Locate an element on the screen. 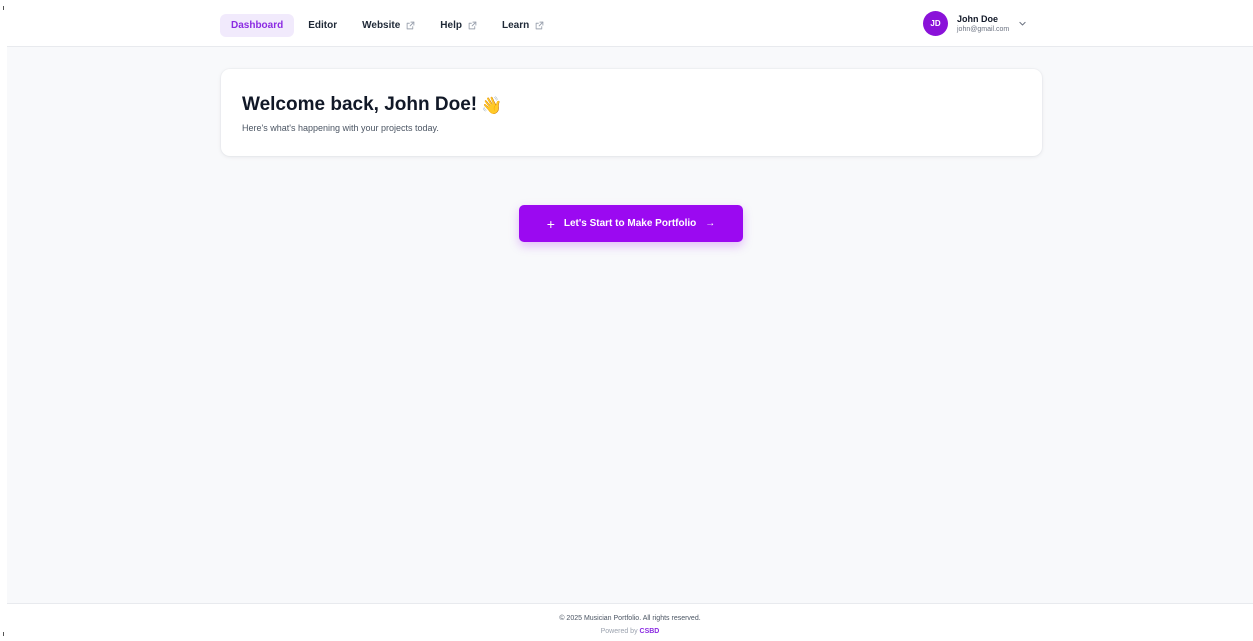 Image resolution: width=1253 pixels, height=641 pixels. user-info: John Doe john@gmail.com is located at coordinates (983, 23).